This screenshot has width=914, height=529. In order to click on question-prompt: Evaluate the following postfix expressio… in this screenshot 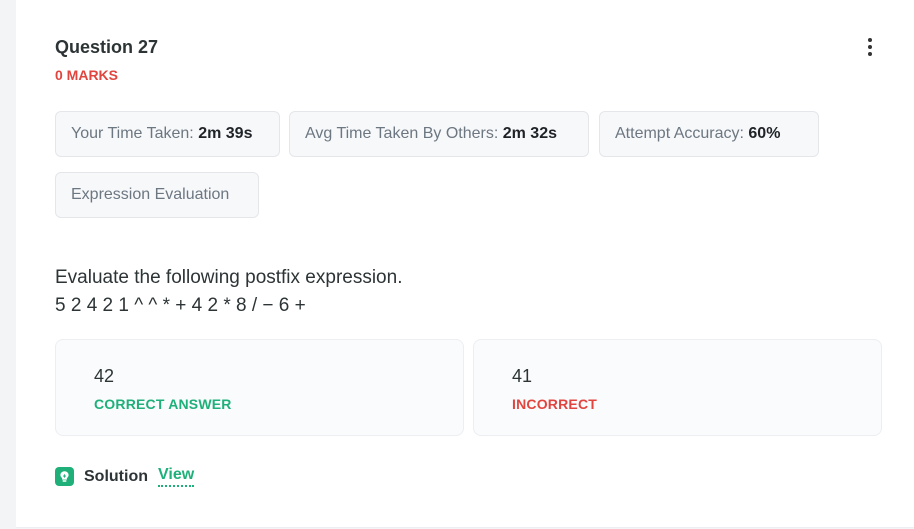, I will do `click(229, 277)`.